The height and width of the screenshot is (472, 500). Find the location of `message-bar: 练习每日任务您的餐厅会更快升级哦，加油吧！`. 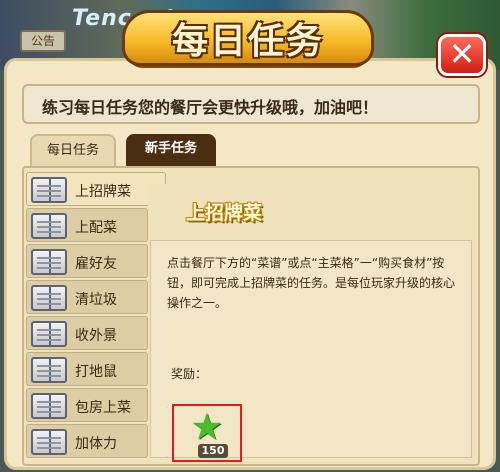

message-bar: 练习每日任务您的餐厅会更快升级哦，加油吧！ is located at coordinates (251, 104).